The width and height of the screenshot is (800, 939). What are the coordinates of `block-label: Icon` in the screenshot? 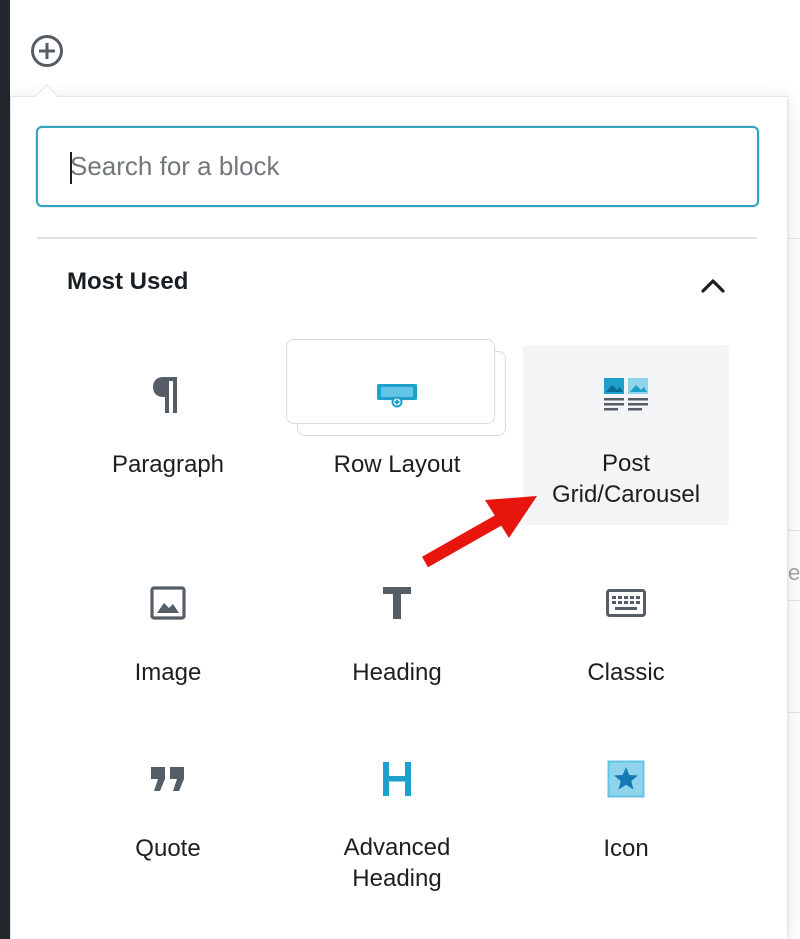 It's located at (626, 848).